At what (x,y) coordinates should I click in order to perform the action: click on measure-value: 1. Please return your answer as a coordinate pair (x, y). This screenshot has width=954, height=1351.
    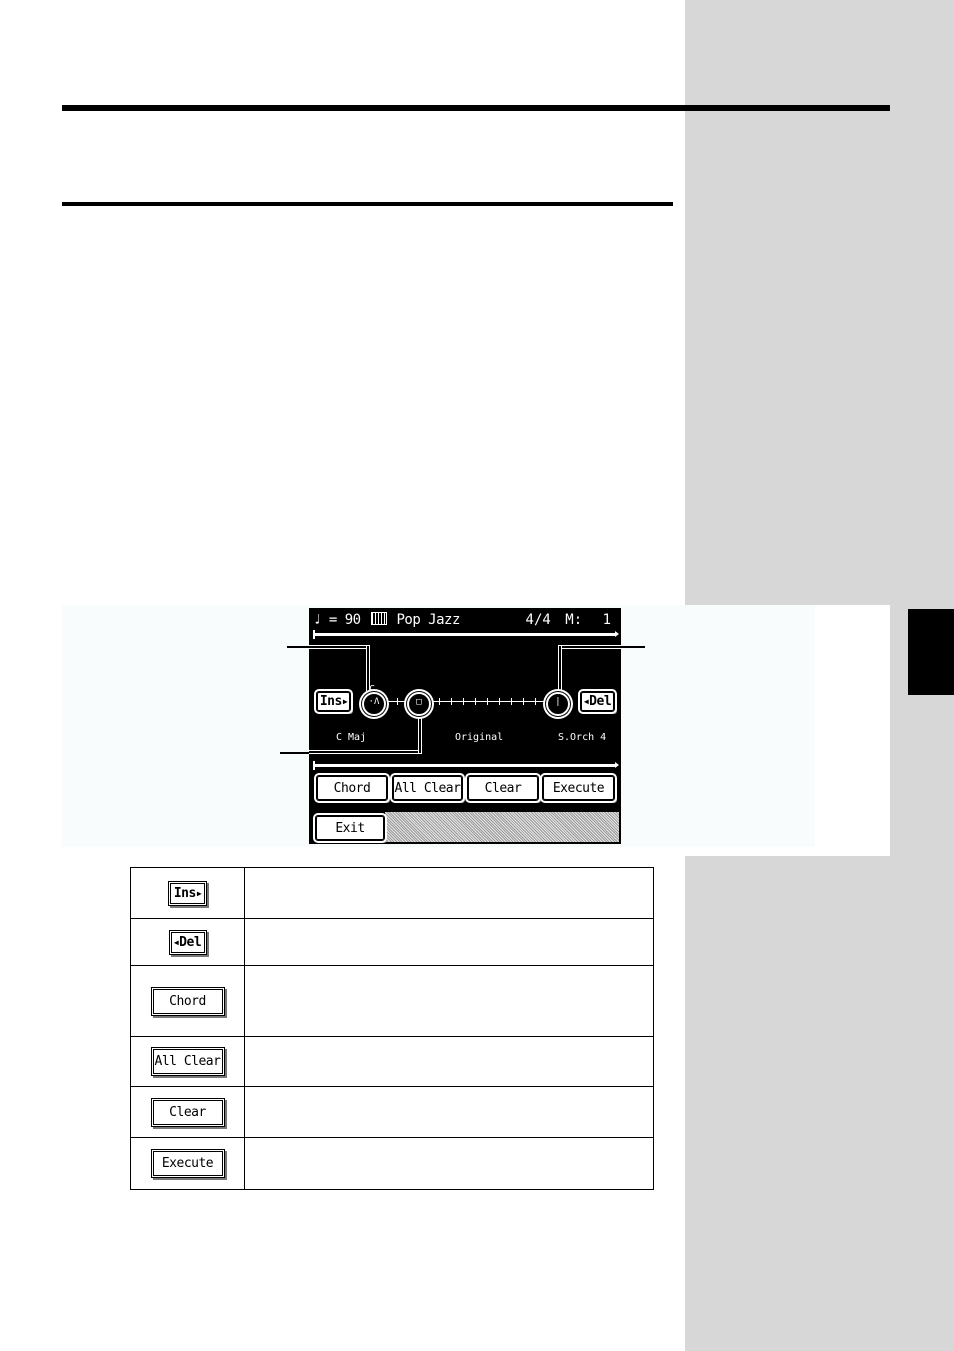
    Looking at the image, I should click on (606, 620).